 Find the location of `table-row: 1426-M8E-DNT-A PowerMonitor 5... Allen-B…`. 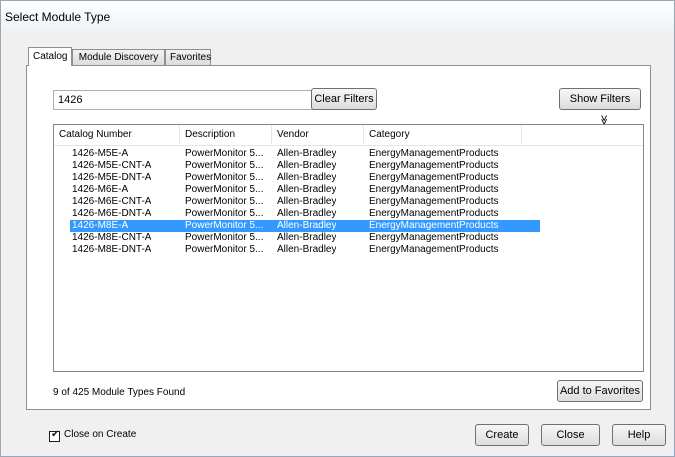

table-row: 1426-M8E-DNT-A PowerMonitor 5... Allen-B… is located at coordinates (348, 250).